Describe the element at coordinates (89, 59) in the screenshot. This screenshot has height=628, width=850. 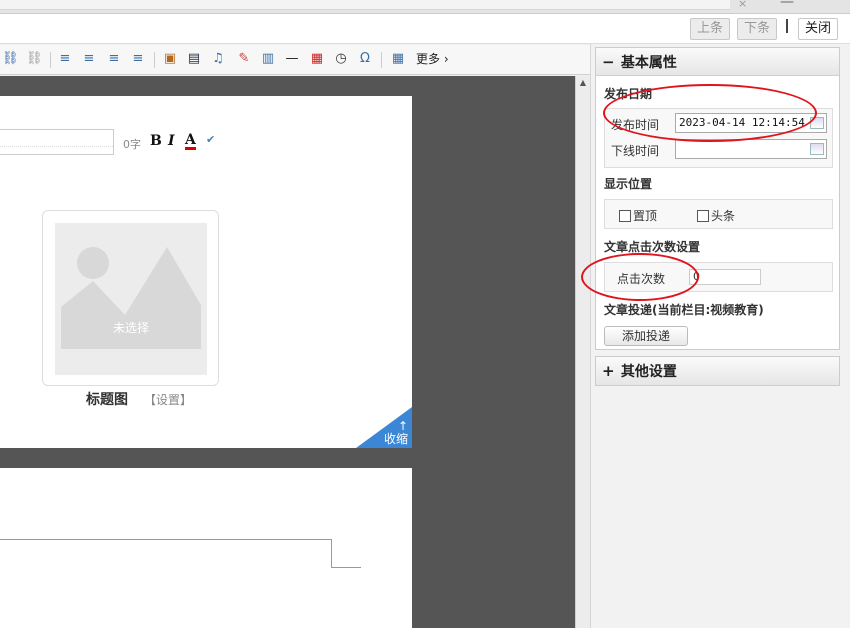
I see `align-center-icon: ≡` at that location.